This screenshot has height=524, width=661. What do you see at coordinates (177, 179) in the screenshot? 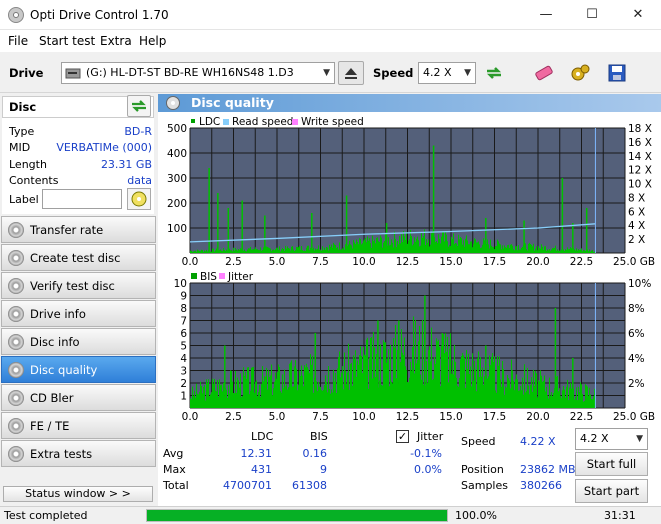
I see `y-tick-label: 300` at bounding box center [177, 179].